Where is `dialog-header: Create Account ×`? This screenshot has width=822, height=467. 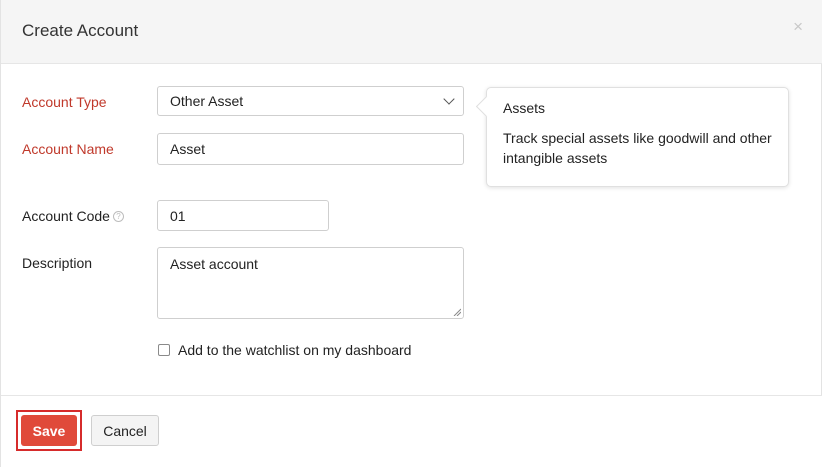 dialog-header: Create Account × is located at coordinates (411, 32).